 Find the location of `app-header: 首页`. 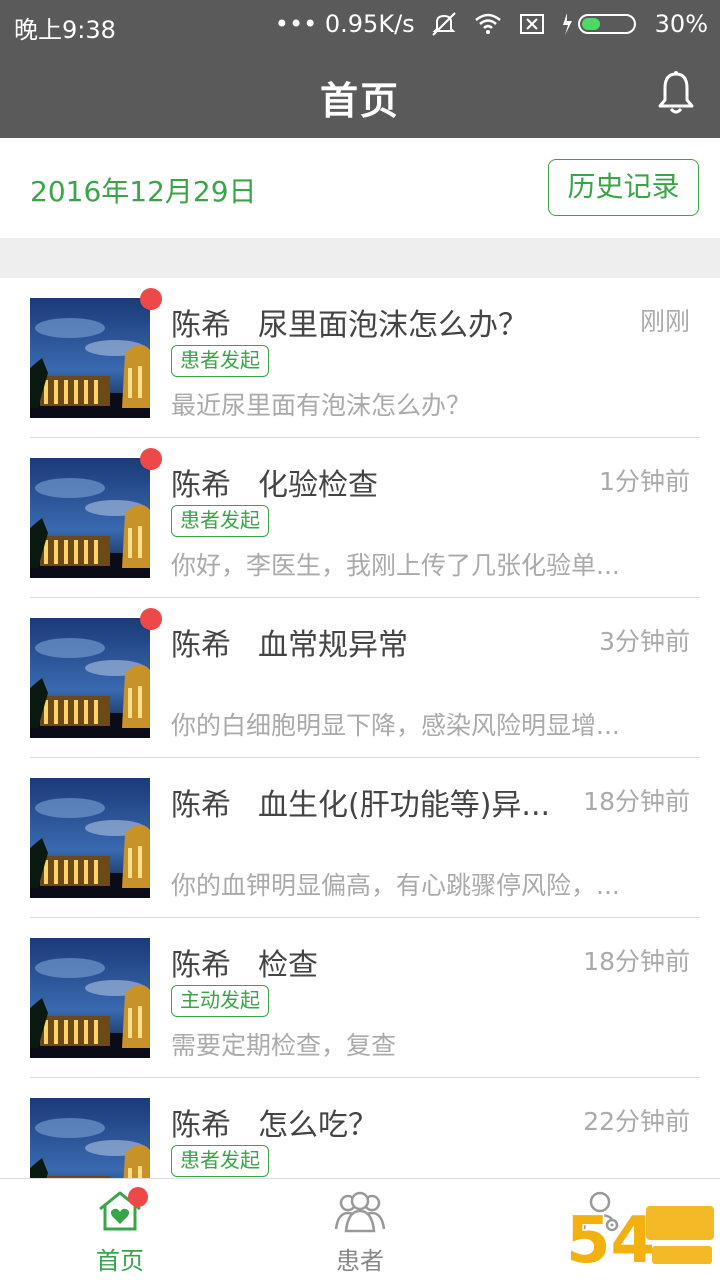

app-header: 首页 is located at coordinates (360, 95).